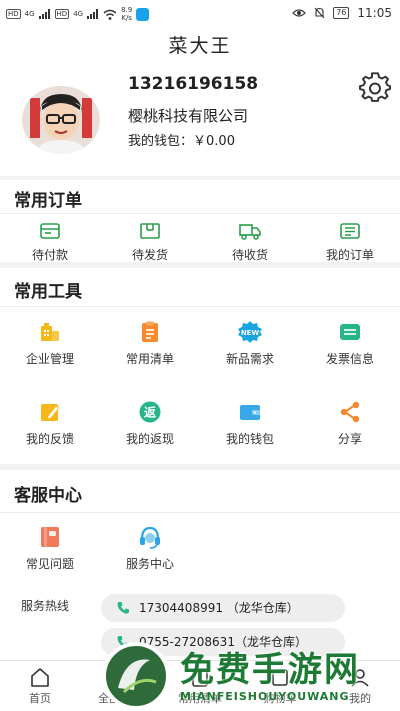  I want to click on signal-4g-1: 4G, so click(29, 14).